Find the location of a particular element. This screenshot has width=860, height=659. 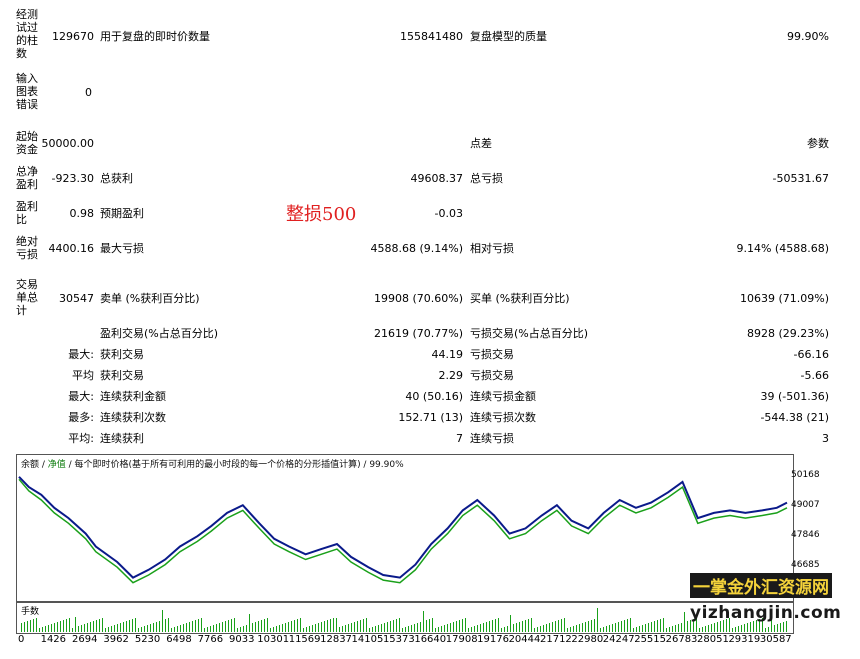

y-tick-label: 49007 is located at coordinates (805, 505).